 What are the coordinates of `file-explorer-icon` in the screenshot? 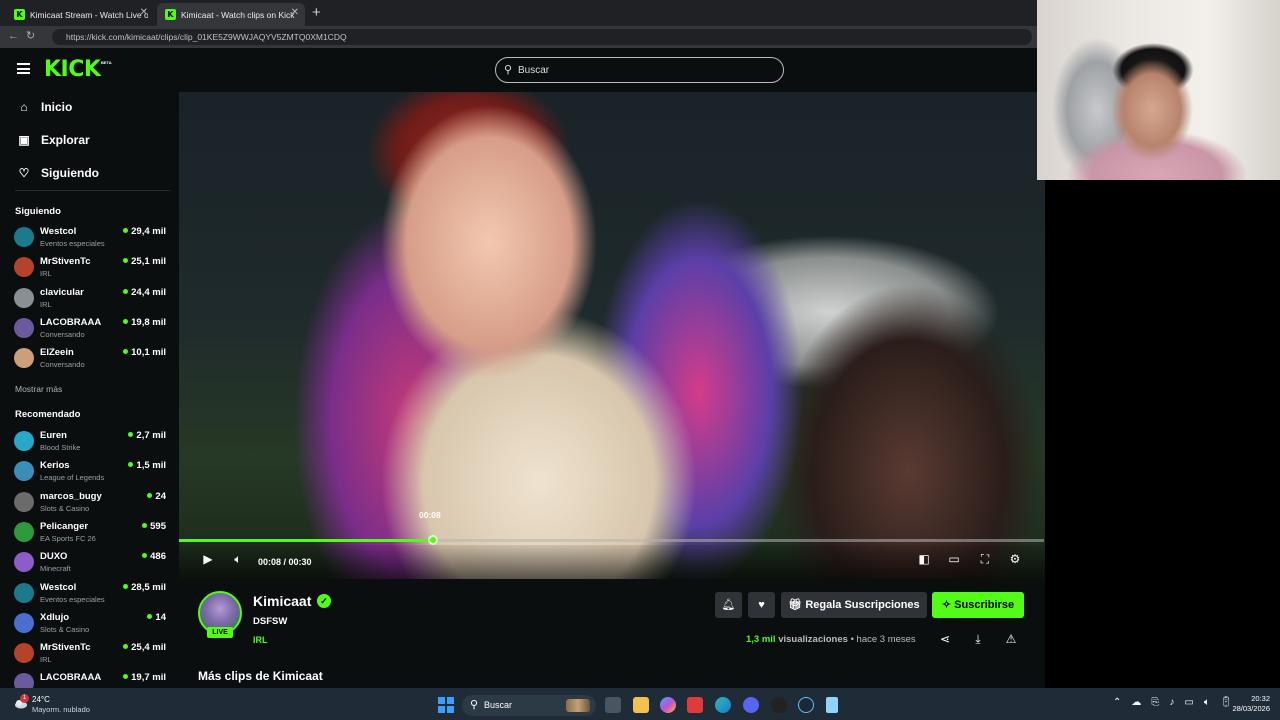 It's located at (641, 705).